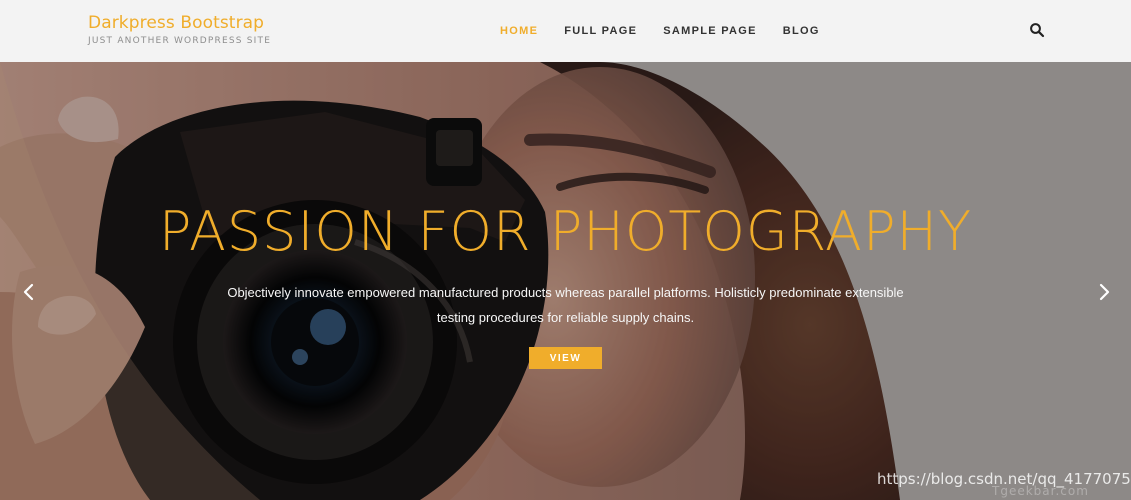 The width and height of the screenshot is (1131, 500). I want to click on site-tagline: Just another WordPress site, so click(180, 41).